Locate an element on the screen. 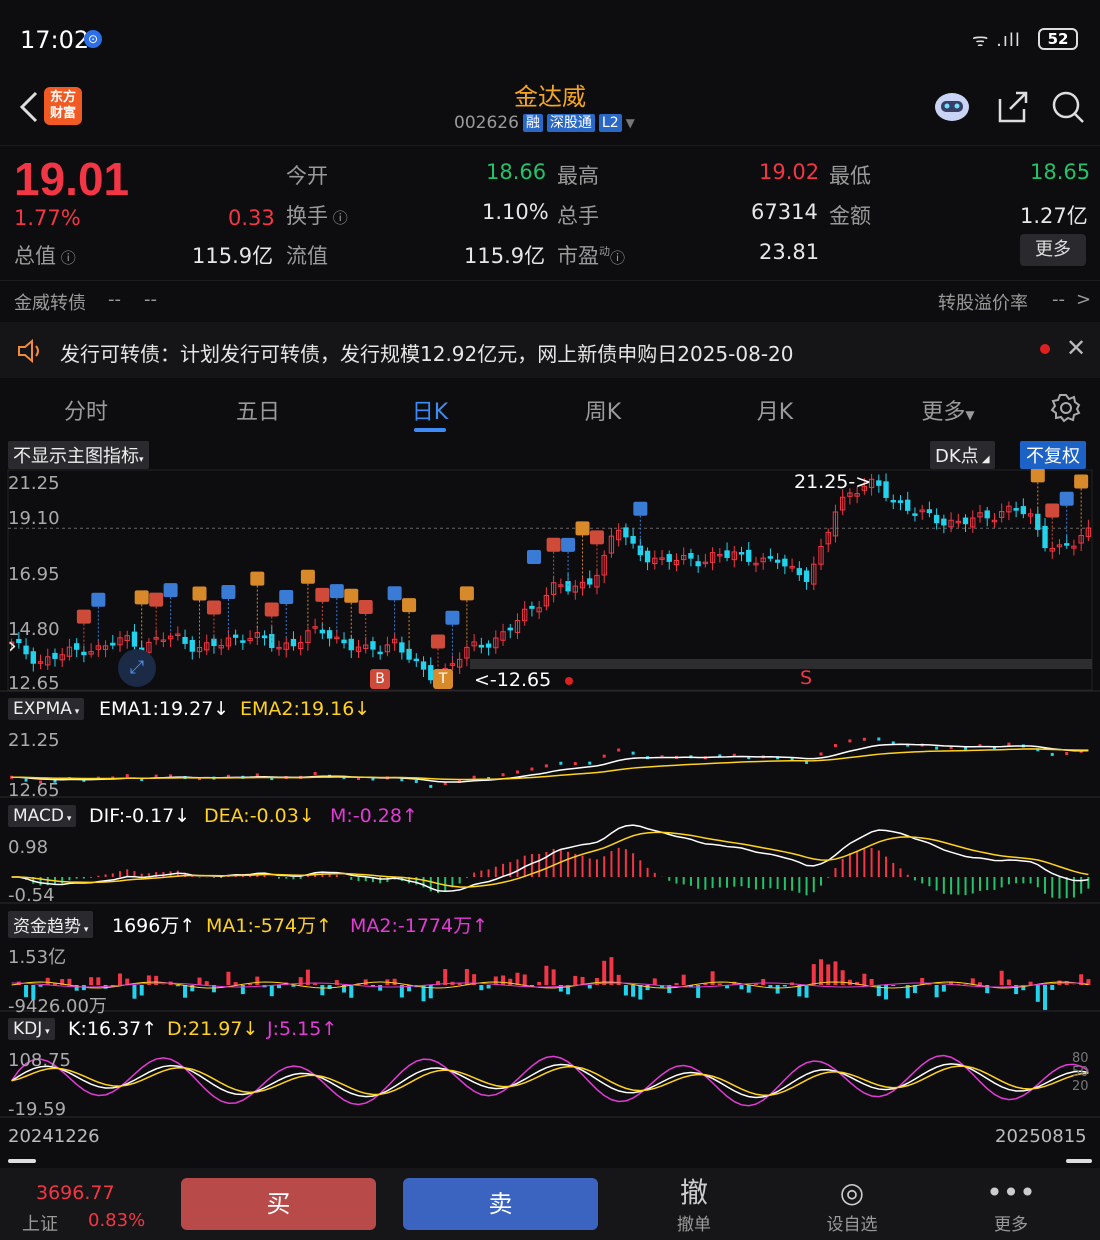 The image size is (1100, 1240). more-dots-icon: ••• is located at coordinates (1011, 1192).